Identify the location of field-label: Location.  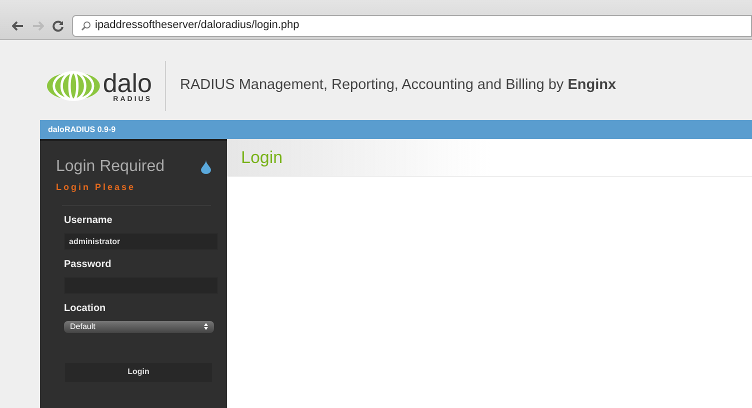
(85, 309).